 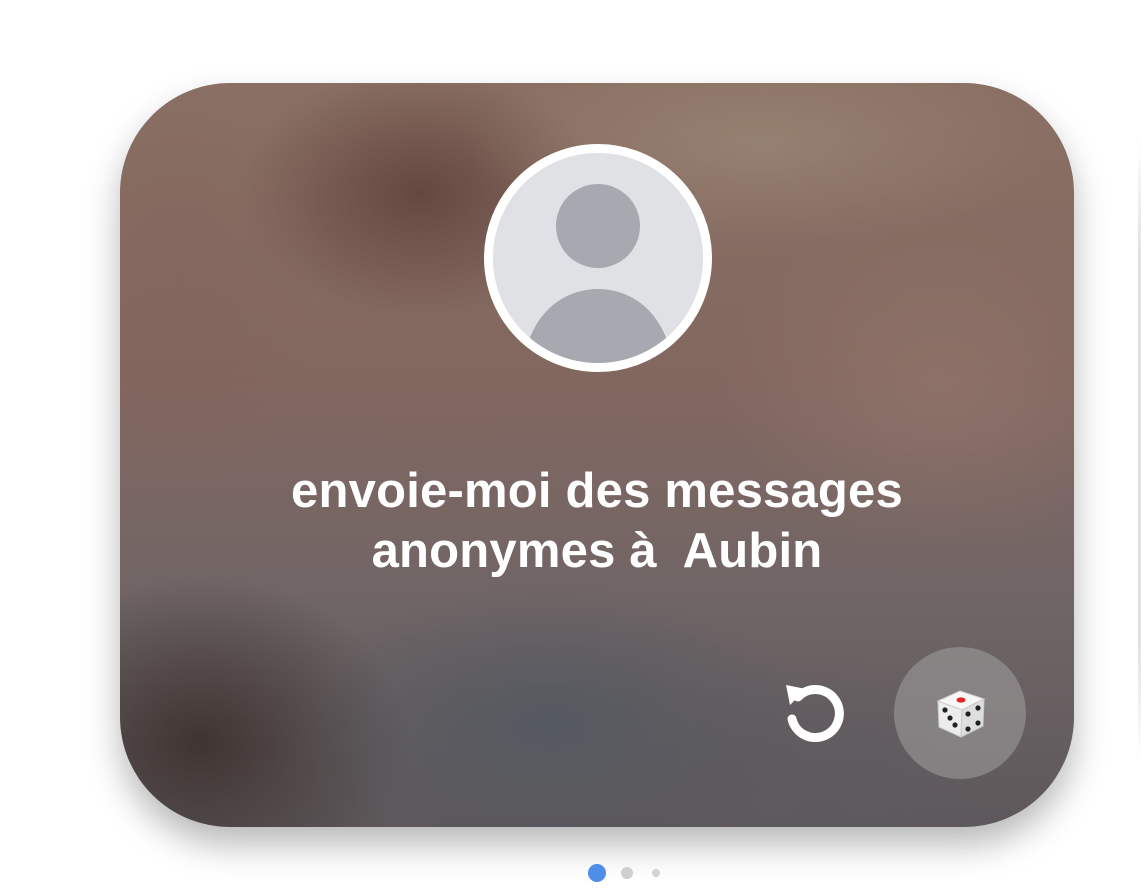 I want to click on default-user-avatar-icon, so click(x=598, y=258).